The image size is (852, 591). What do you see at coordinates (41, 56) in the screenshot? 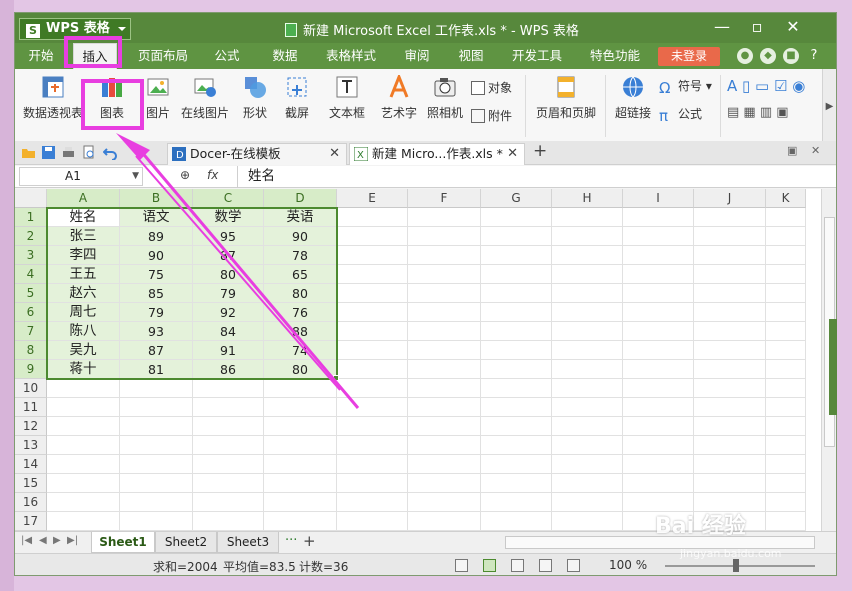
I see `tab-home: 开始` at bounding box center [41, 56].